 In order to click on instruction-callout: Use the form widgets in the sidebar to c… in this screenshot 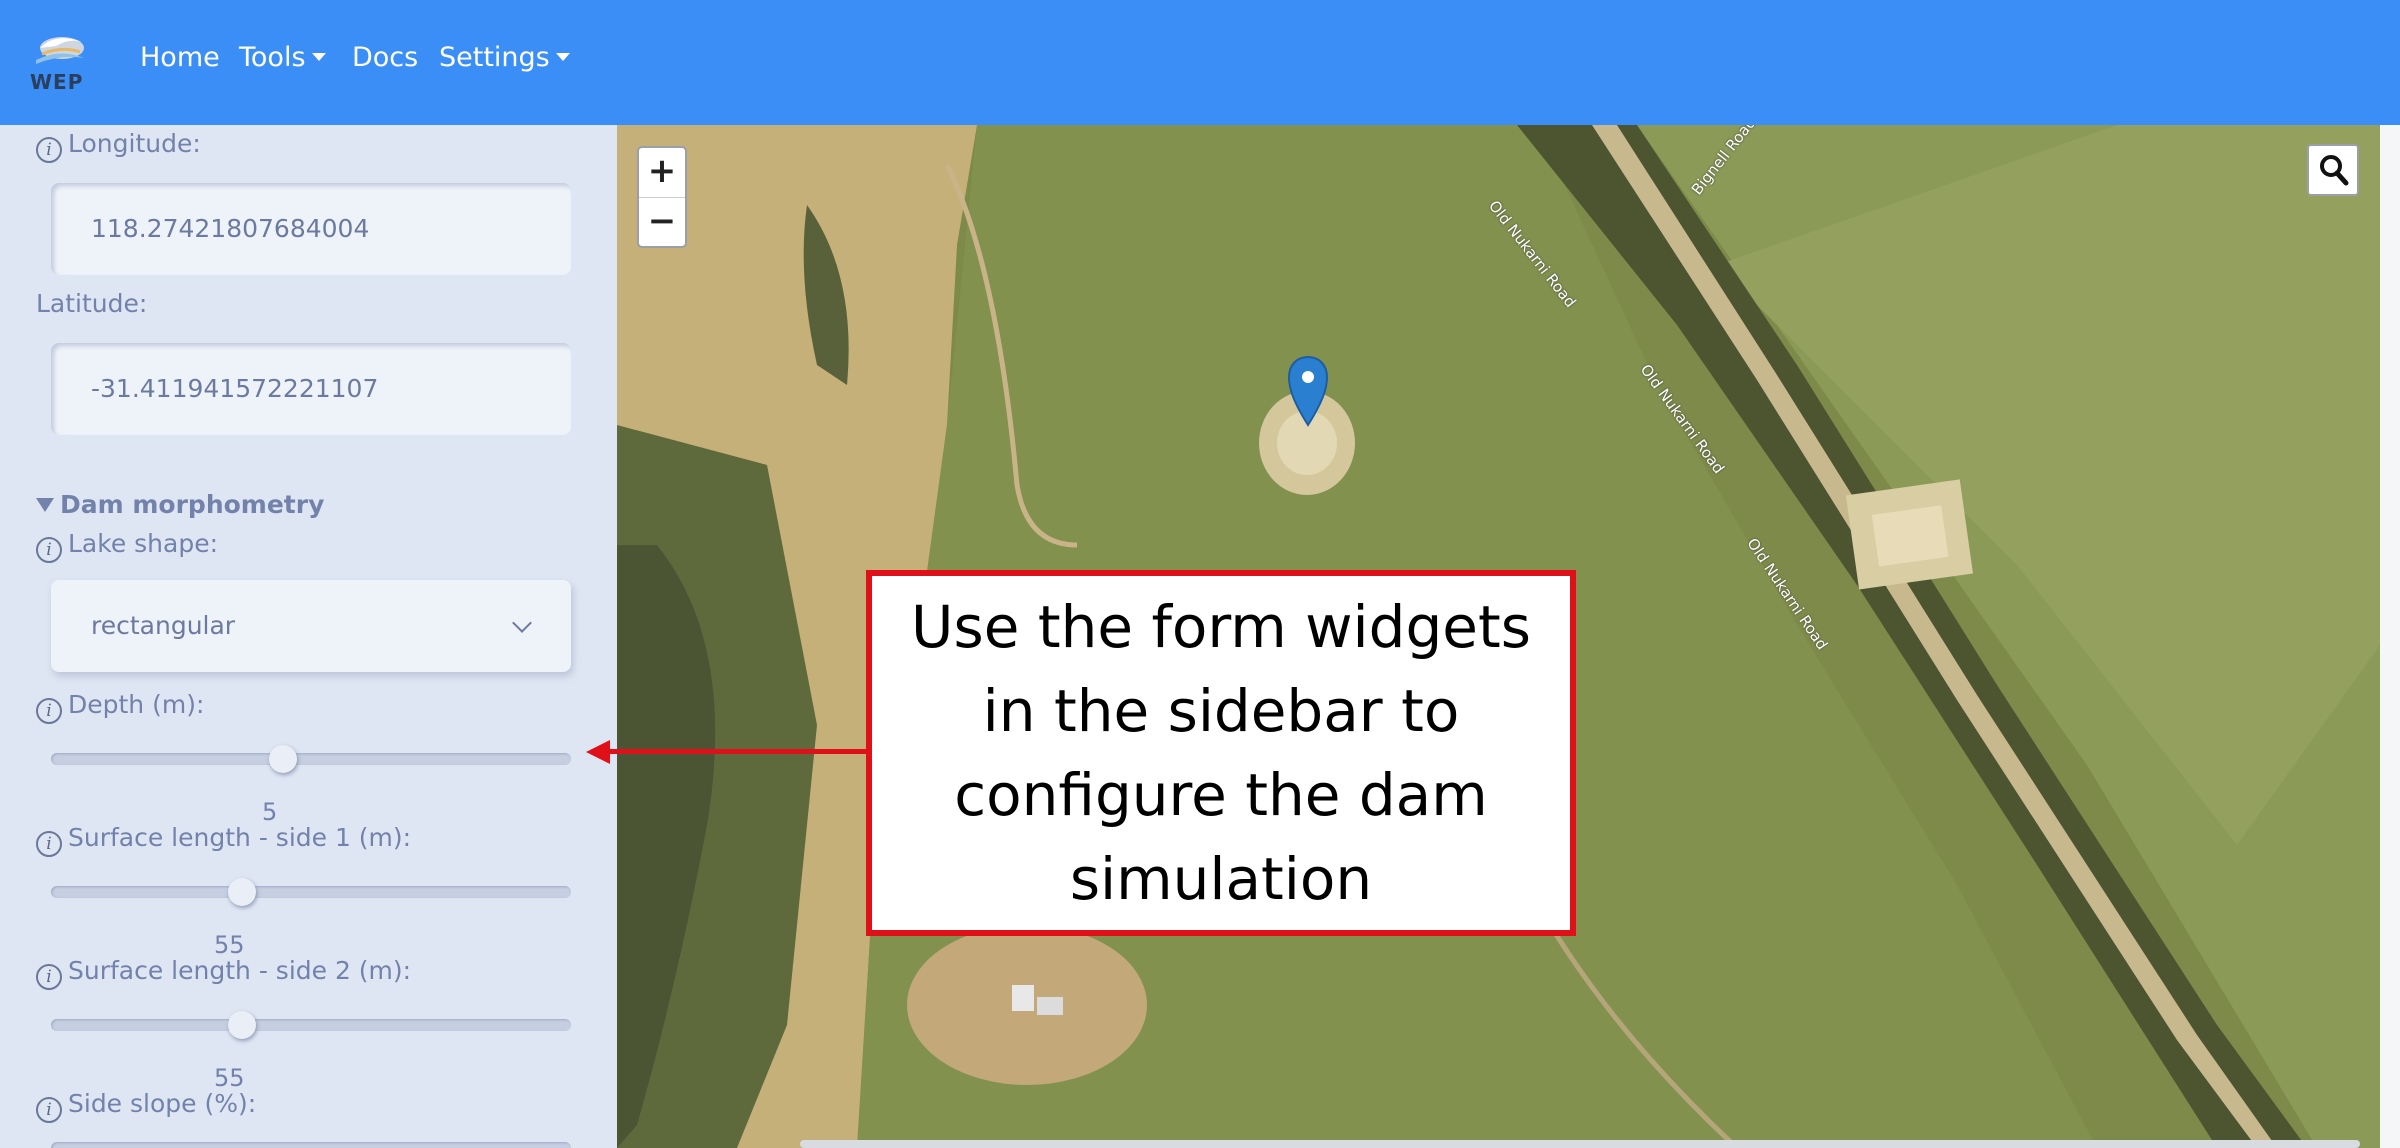, I will do `click(1221, 753)`.